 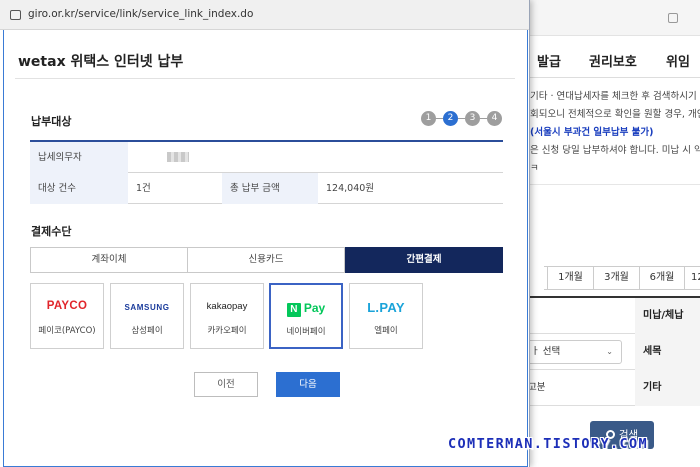 What do you see at coordinates (472, 118) in the screenshot?
I see `step-3: 3` at bounding box center [472, 118].